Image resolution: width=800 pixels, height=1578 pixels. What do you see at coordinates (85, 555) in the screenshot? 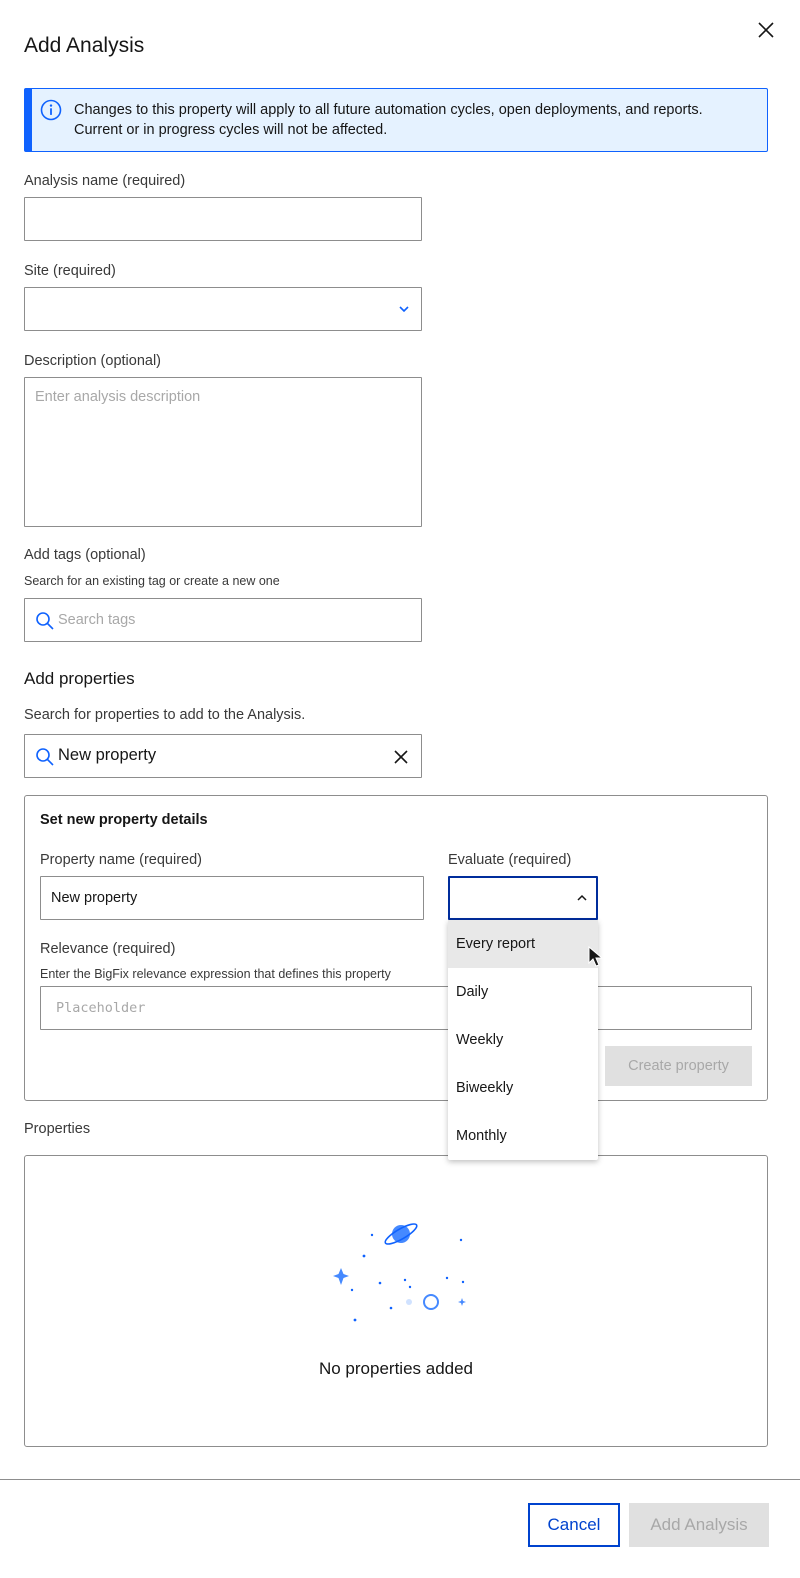
I see `tags-label: Add tags (optional)` at bounding box center [85, 555].